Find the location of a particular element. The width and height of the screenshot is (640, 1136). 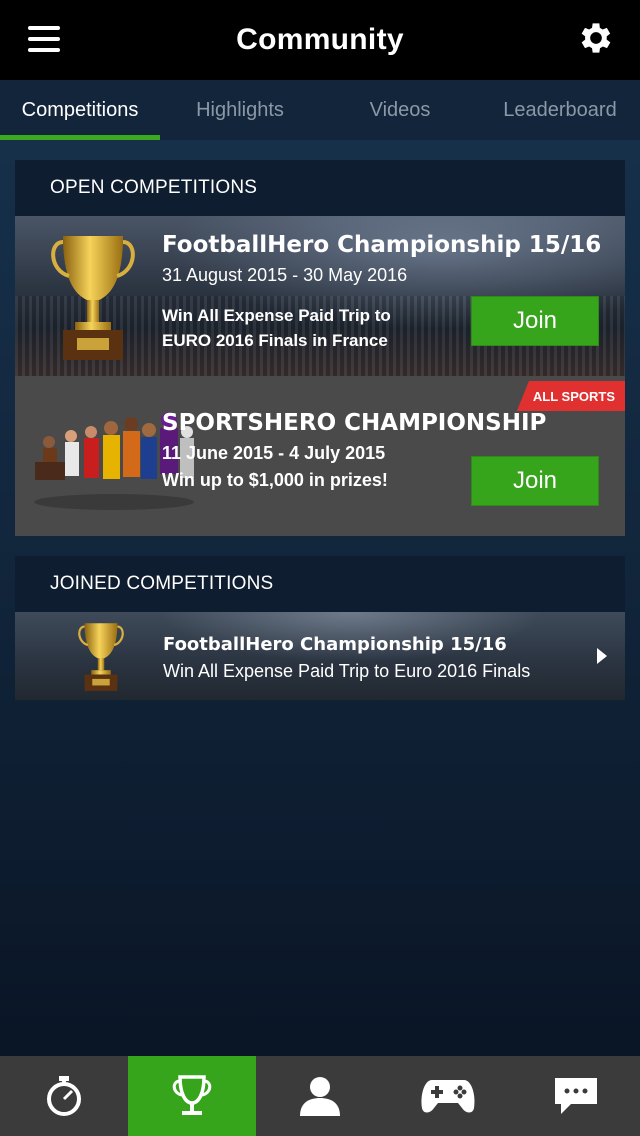

nav-games is located at coordinates (448, 1096).